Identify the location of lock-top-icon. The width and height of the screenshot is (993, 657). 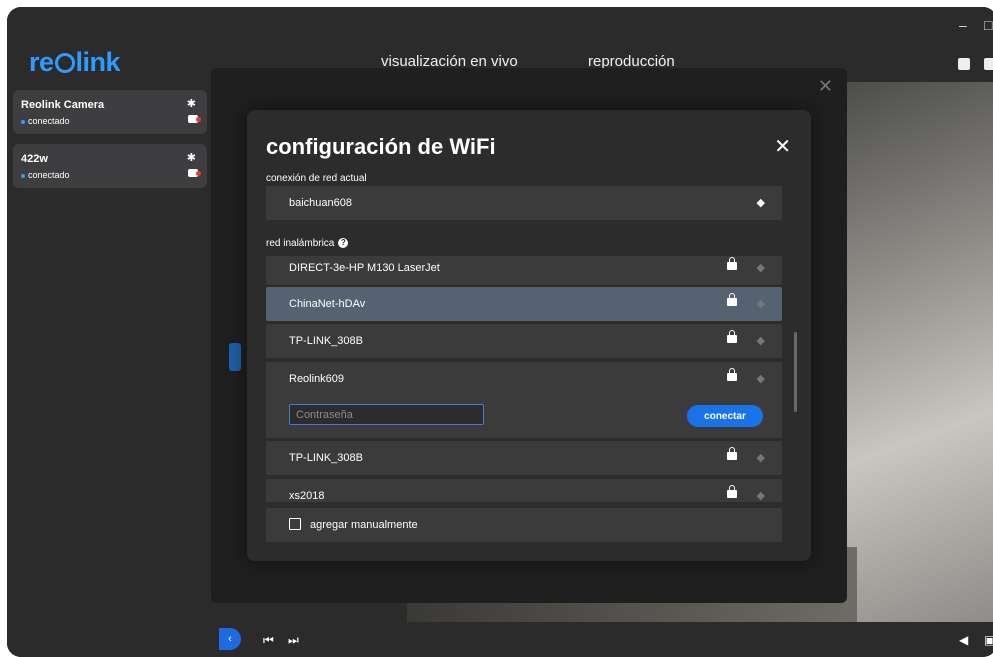
(988, 64).